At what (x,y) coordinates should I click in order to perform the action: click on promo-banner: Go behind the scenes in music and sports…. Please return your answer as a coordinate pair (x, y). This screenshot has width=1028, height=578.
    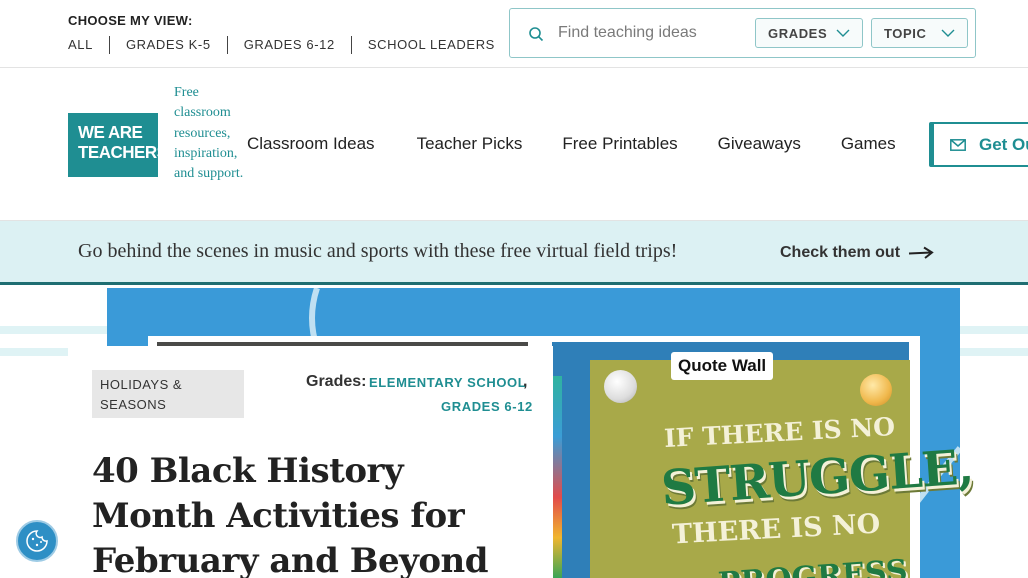
    Looking at the image, I should click on (514, 253).